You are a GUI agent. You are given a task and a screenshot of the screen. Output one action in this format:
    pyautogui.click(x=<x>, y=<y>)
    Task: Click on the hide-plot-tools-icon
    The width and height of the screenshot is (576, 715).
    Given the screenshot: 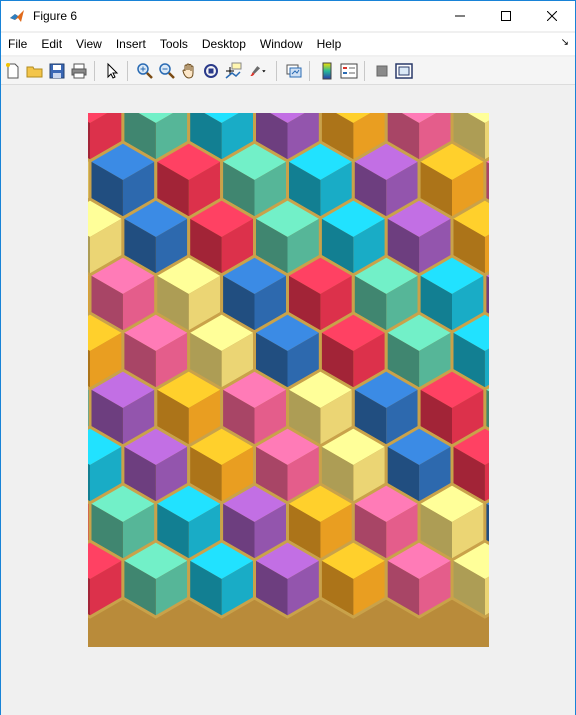 What is the action you would take?
    pyautogui.click(x=382, y=70)
    